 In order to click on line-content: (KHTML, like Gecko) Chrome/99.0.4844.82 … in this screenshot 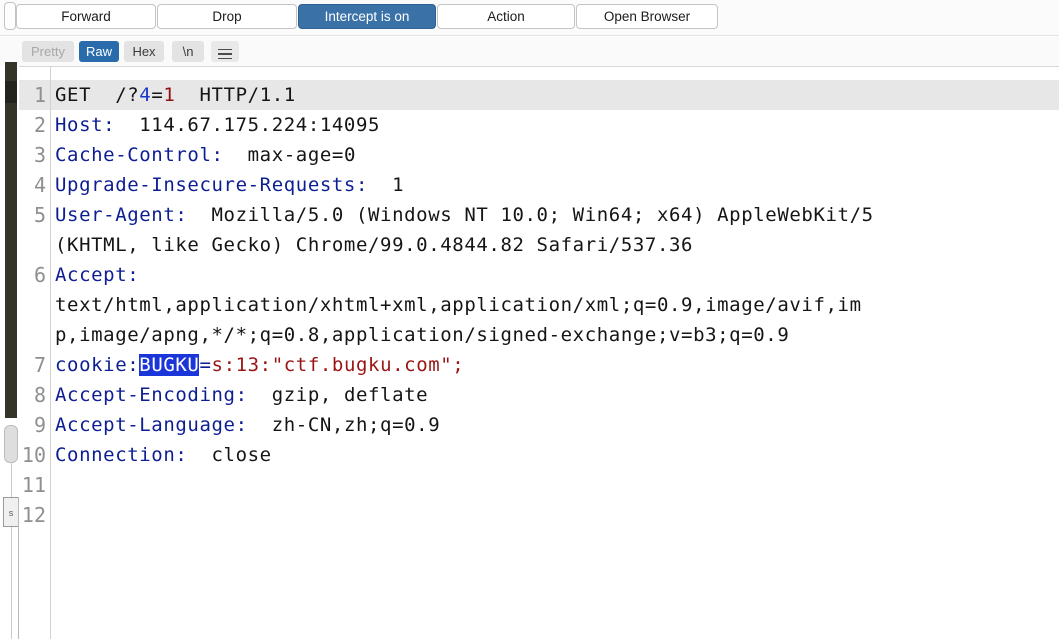, I will do `click(557, 245)`.